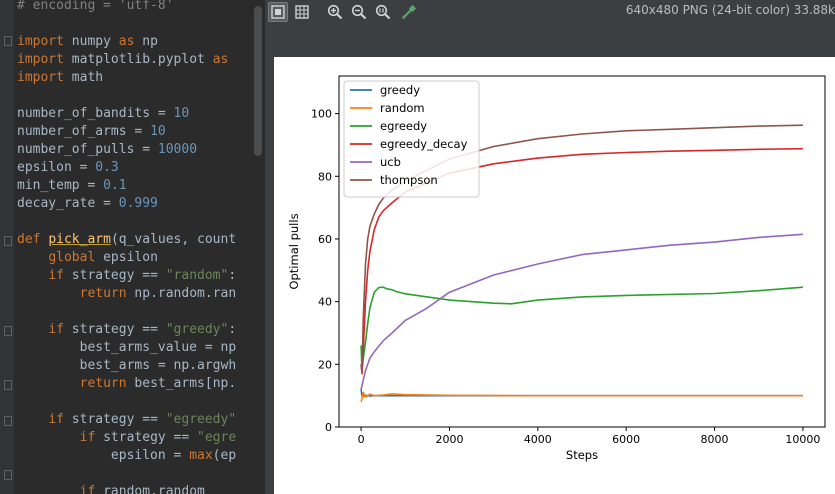 The height and width of the screenshot is (494, 835). What do you see at coordinates (409, 12) in the screenshot?
I see `color-picker-icon` at bounding box center [409, 12].